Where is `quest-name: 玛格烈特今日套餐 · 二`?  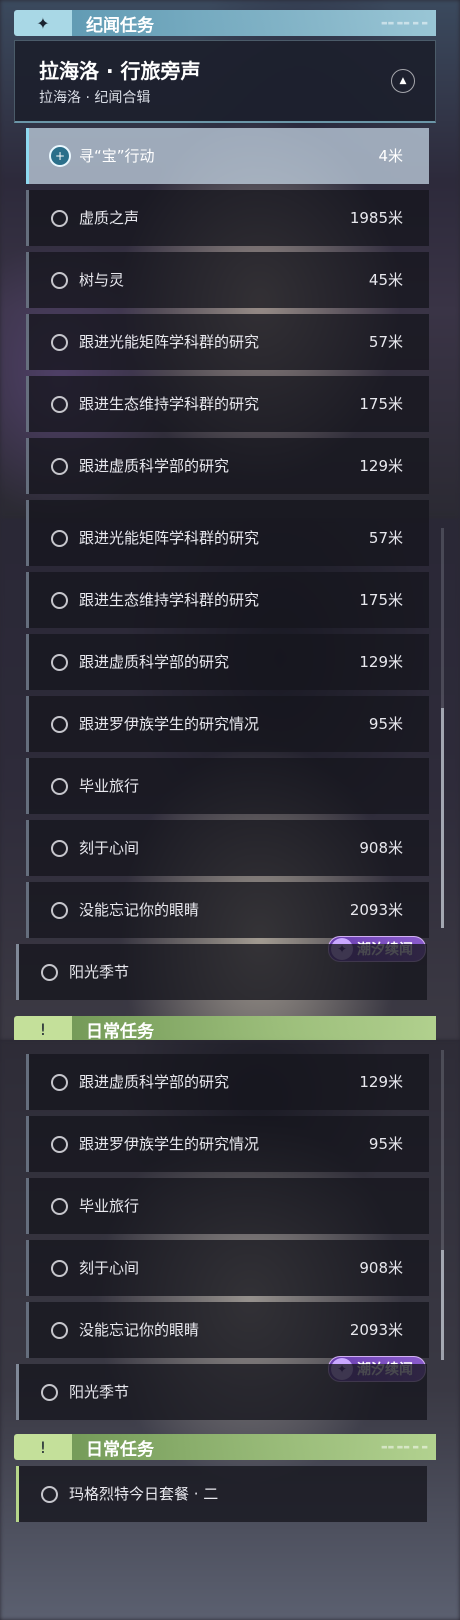
quest-name: 玛格烈特今日套餐 · 二 is located at coordinates (144, 1494).